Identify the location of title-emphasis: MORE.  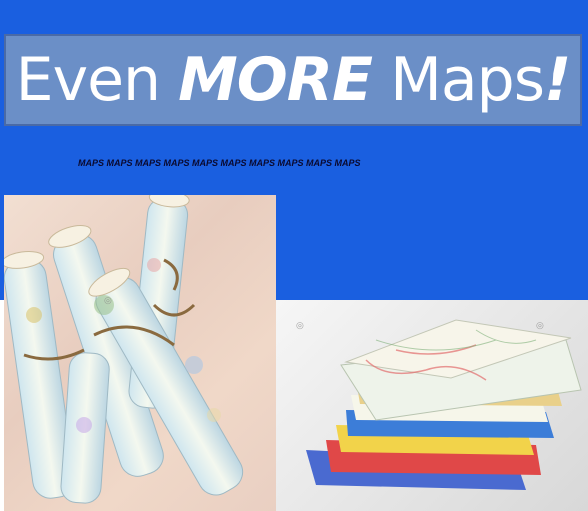
(275, 80).